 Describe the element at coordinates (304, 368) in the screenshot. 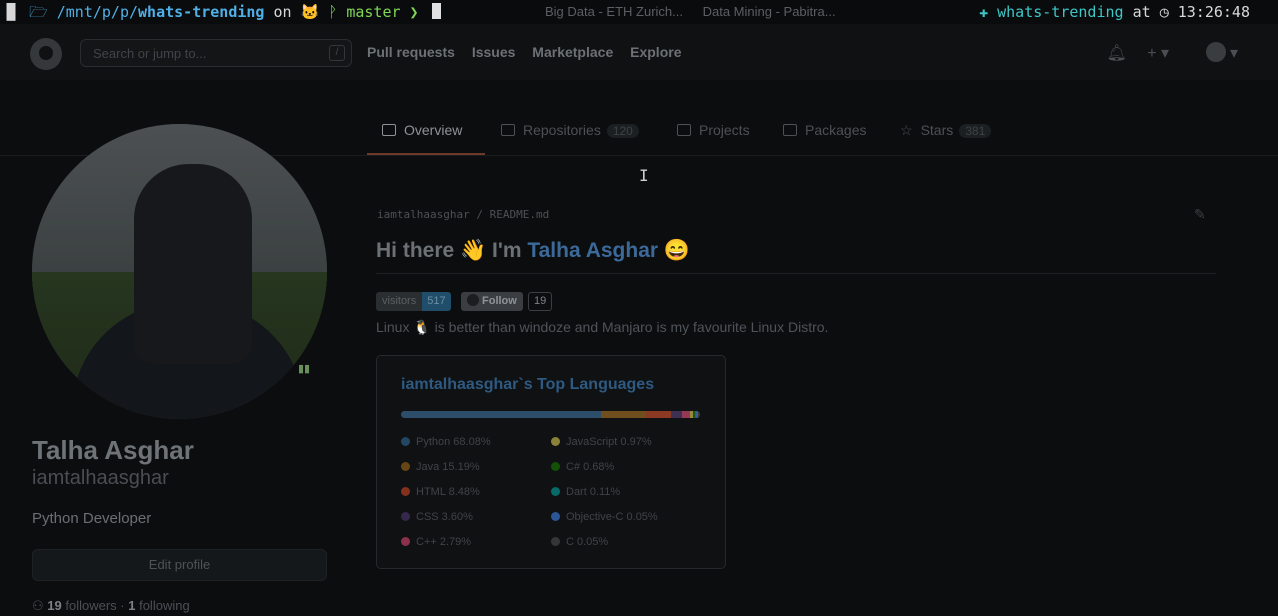

I see `status-icon: ▮▮` at that location.